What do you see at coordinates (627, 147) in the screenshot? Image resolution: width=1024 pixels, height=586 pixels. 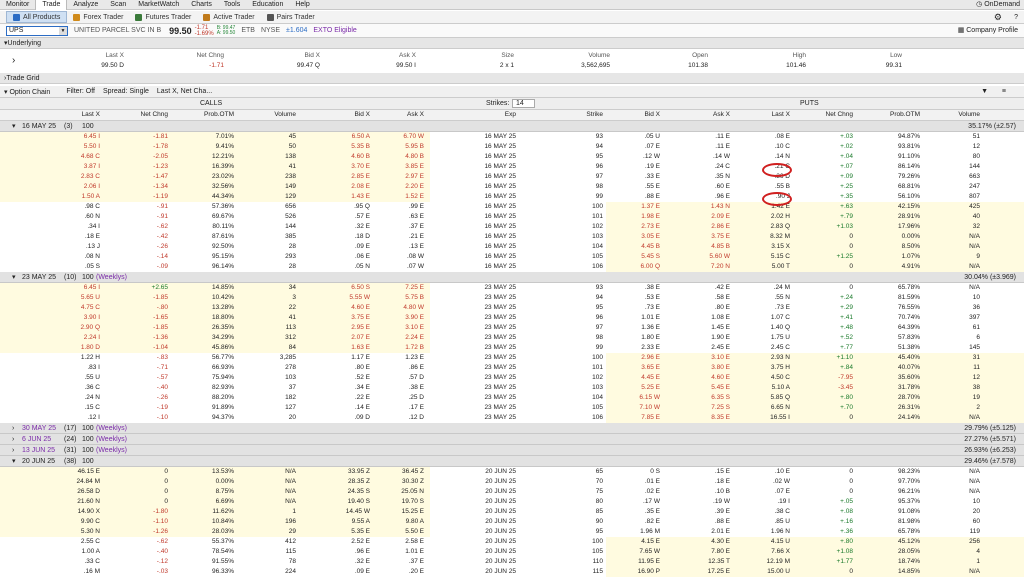 I see `put-cell: .07 E` at bounding box center [627, 147].